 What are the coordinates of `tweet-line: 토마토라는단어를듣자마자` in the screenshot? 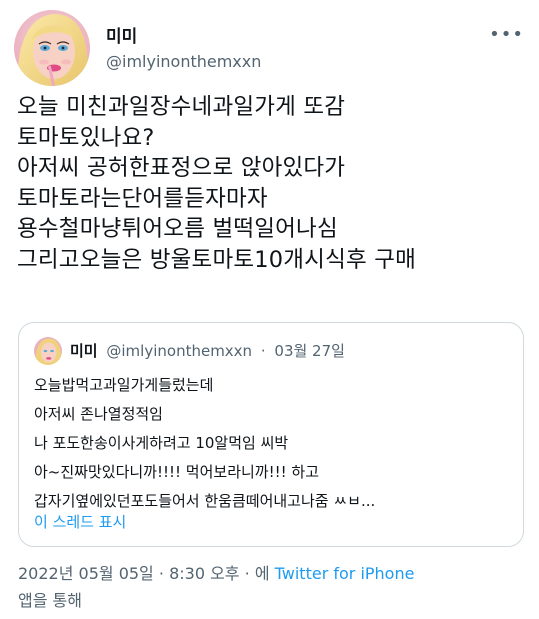 It's located at (142, 198).